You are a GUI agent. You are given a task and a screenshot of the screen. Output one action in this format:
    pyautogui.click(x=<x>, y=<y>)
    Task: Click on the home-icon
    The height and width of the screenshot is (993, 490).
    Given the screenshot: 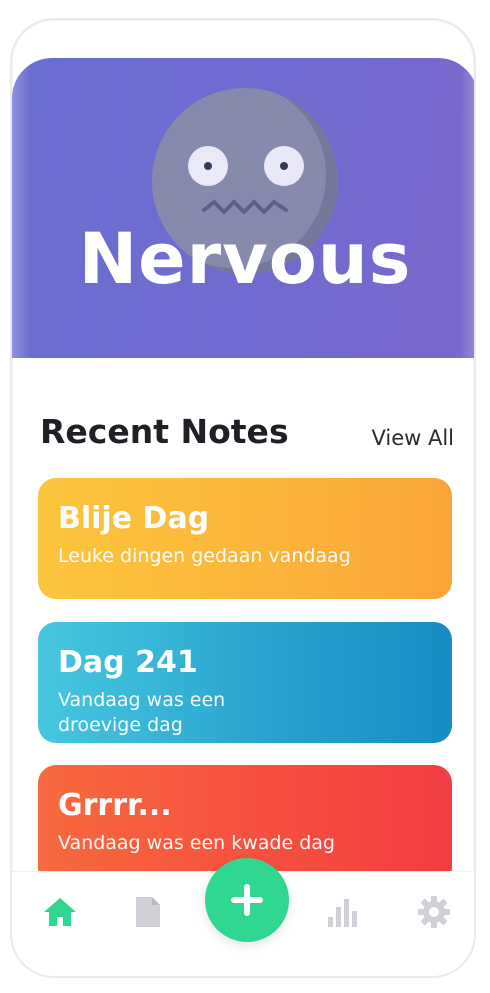 What is the action you would take?
    pyautogui.click(x=60, y=912)
    